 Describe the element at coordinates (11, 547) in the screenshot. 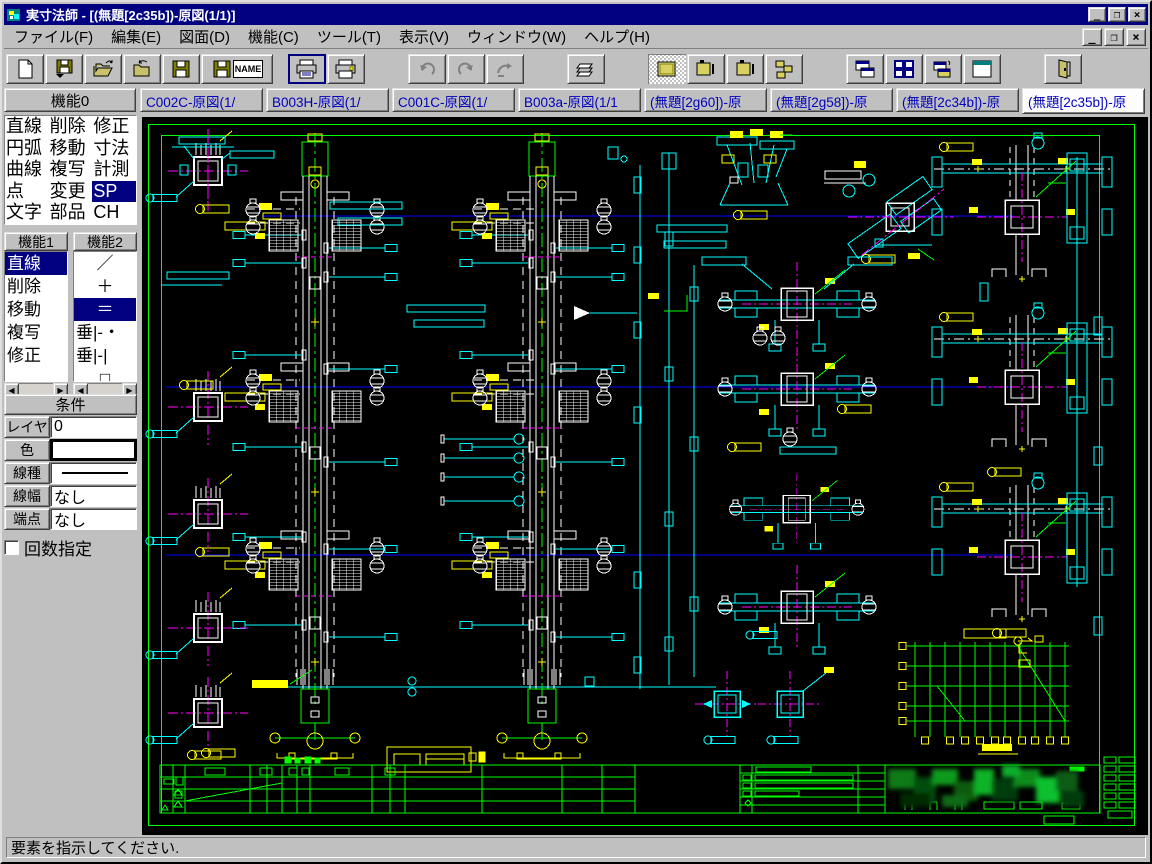

I see `repeat-count-checkbox` at that location.